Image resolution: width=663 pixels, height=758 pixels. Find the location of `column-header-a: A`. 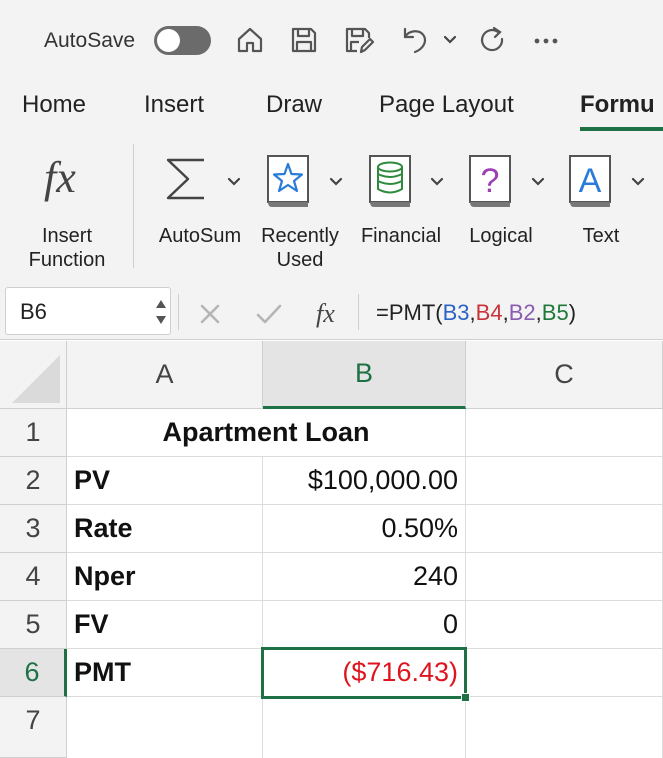

column-header-a: A is located at coordinates (165, 375).